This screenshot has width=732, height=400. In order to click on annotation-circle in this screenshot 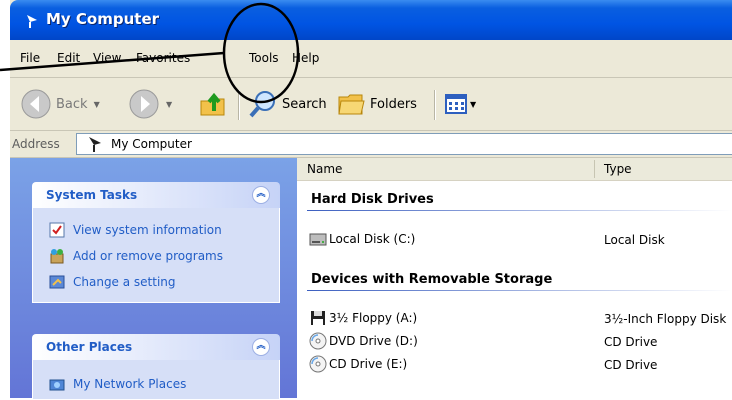, I will do `click(261, 53)`.